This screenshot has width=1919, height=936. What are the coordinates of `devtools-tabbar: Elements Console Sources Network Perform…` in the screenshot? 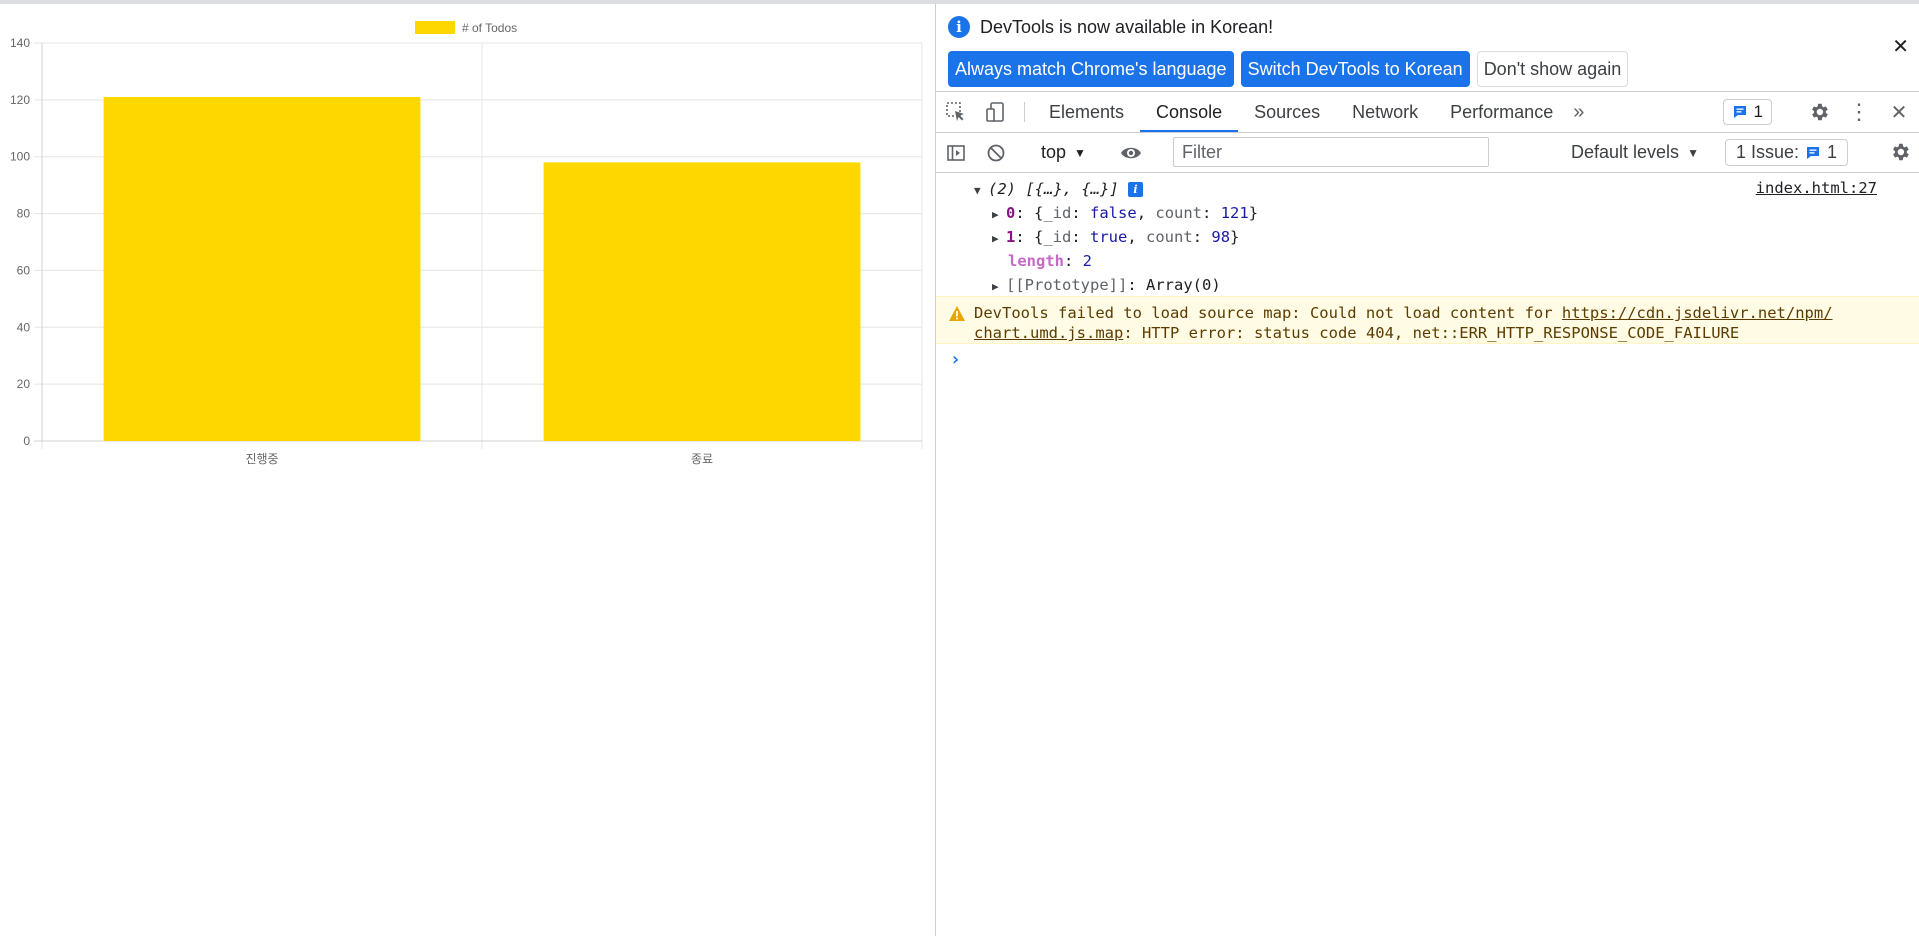 It's located at (1427, 112).